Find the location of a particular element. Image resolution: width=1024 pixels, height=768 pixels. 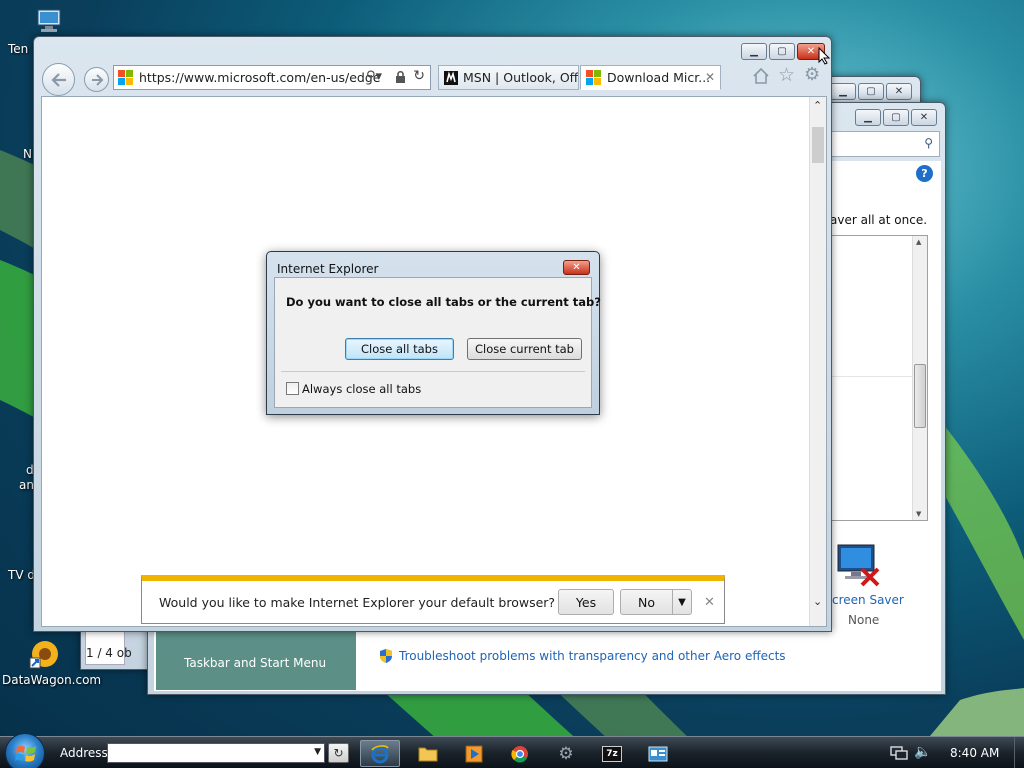

search-dropdown-icon: ⚲▾ is located at coordinates (374, 76).